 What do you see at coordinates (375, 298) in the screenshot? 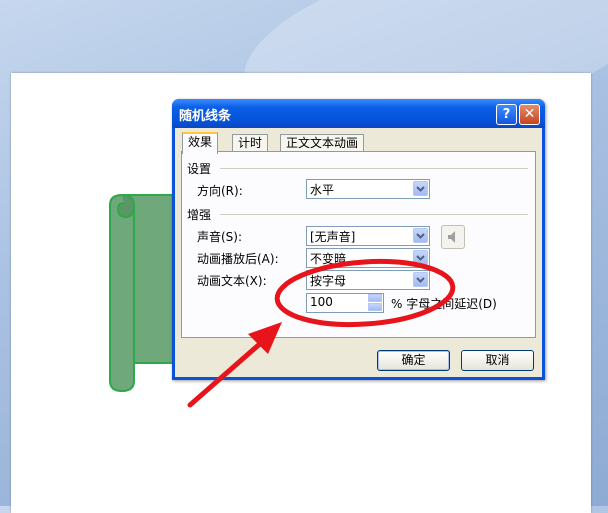
I see `spin-up-icon` at bounding box center [375, 298].